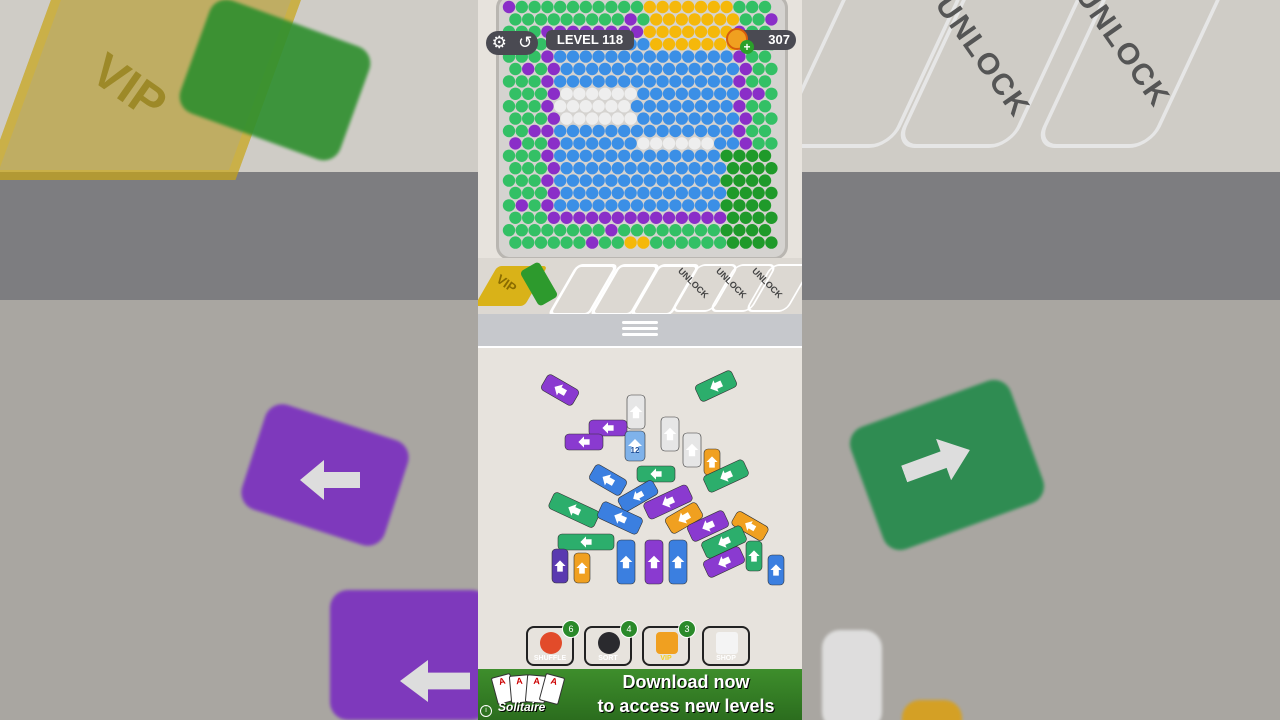 The image size is (1280, 720). What do you see at coordinates (686, 682) in the screenshot?
I see `ad-headline: Download now` at bounding box center [686, 682].